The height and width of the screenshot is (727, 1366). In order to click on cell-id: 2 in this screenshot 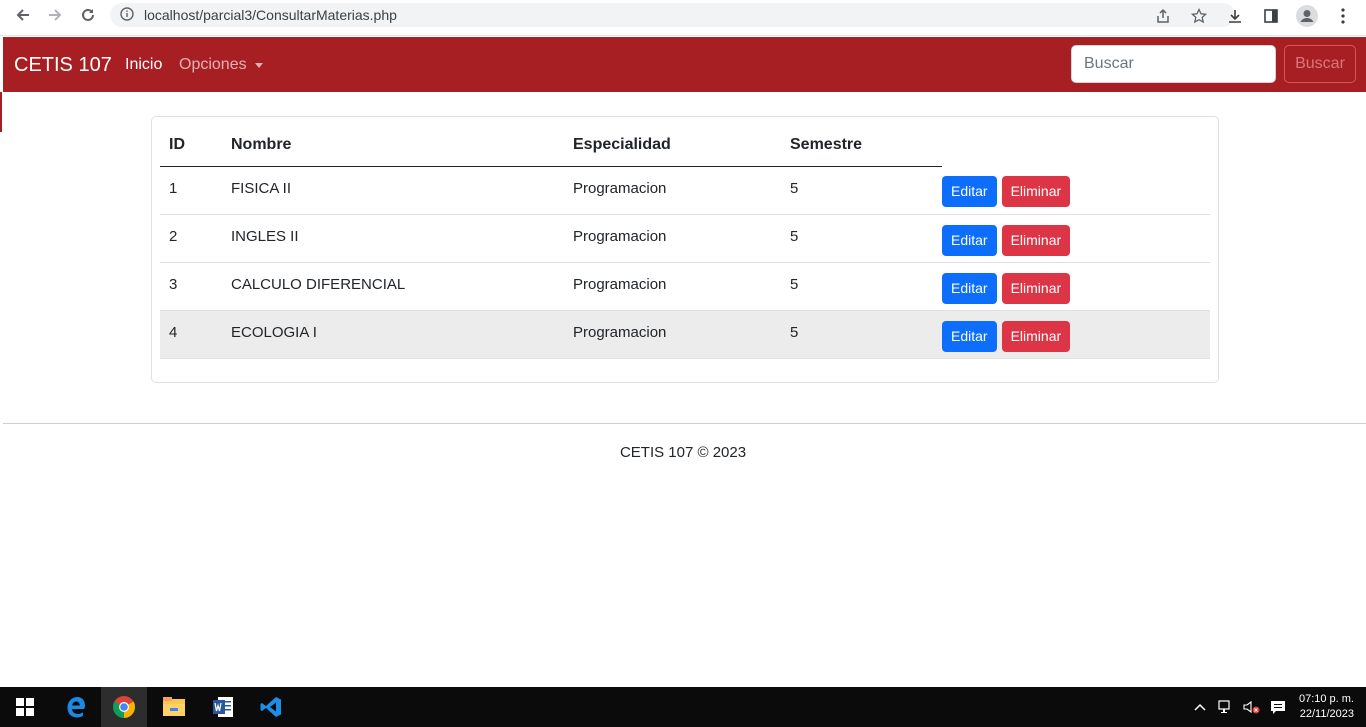, I will do `click(191, 238)`.